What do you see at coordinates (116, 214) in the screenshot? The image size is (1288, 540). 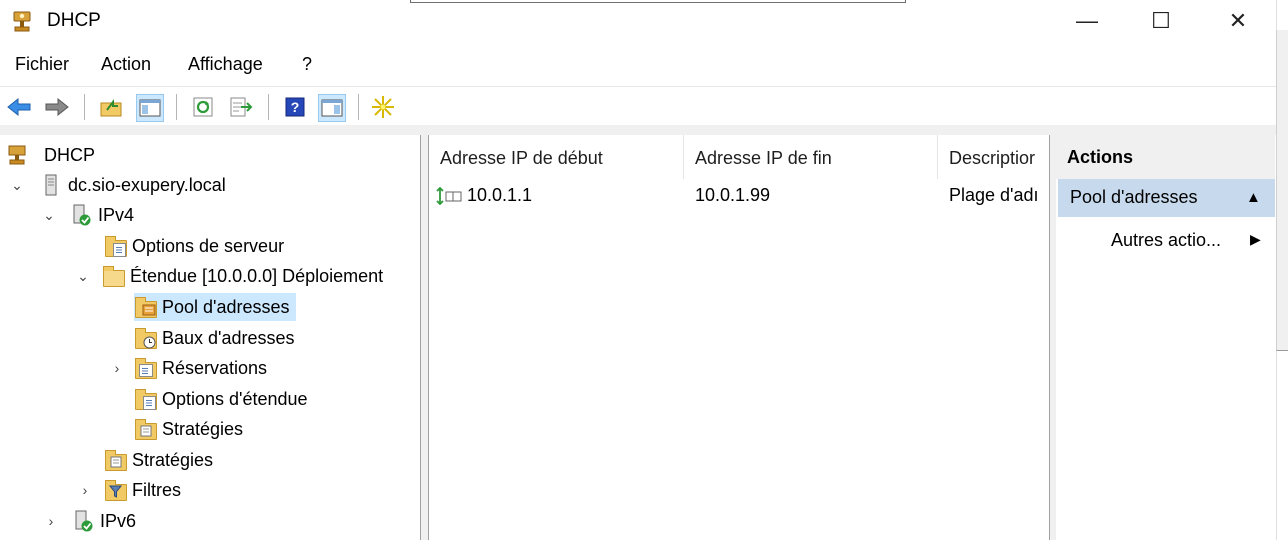 I see `tree-label: IPv4` at bounding box center [116, 214].